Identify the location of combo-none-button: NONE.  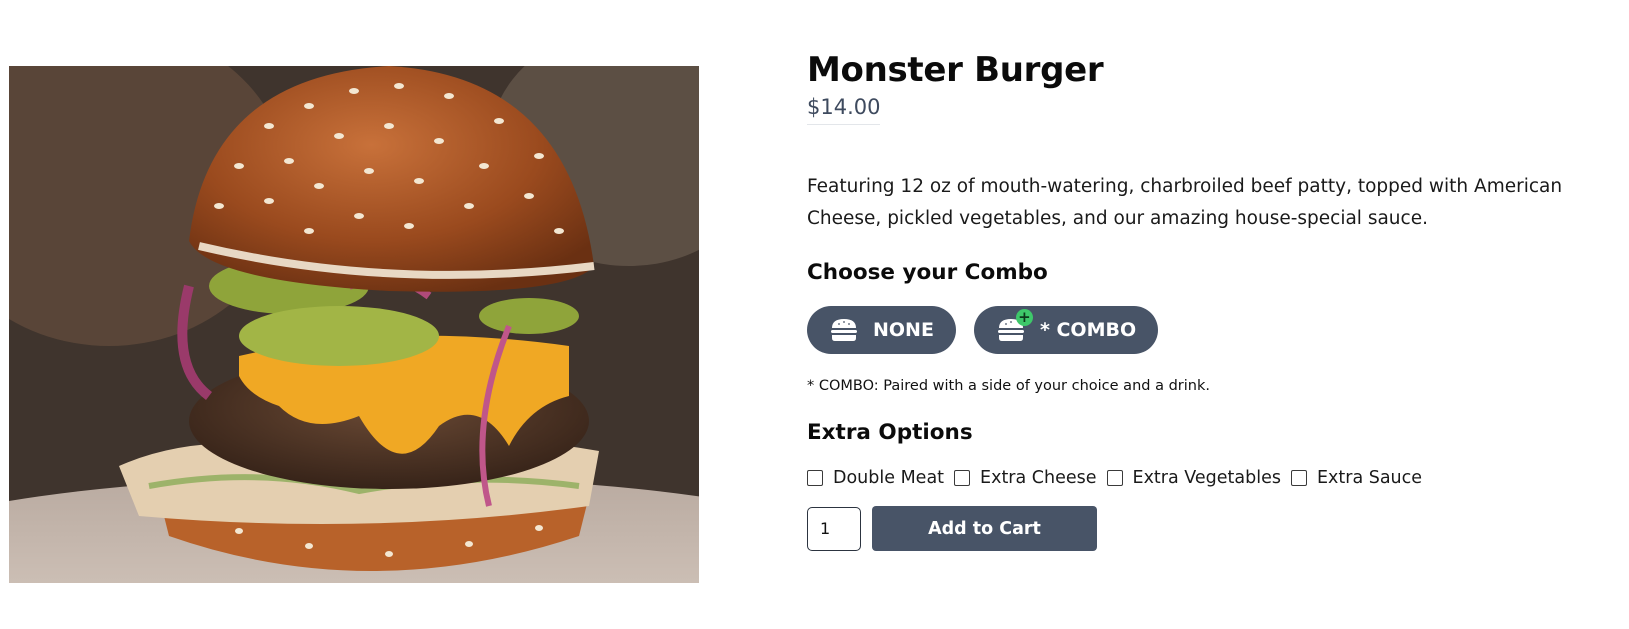
(881, 330).